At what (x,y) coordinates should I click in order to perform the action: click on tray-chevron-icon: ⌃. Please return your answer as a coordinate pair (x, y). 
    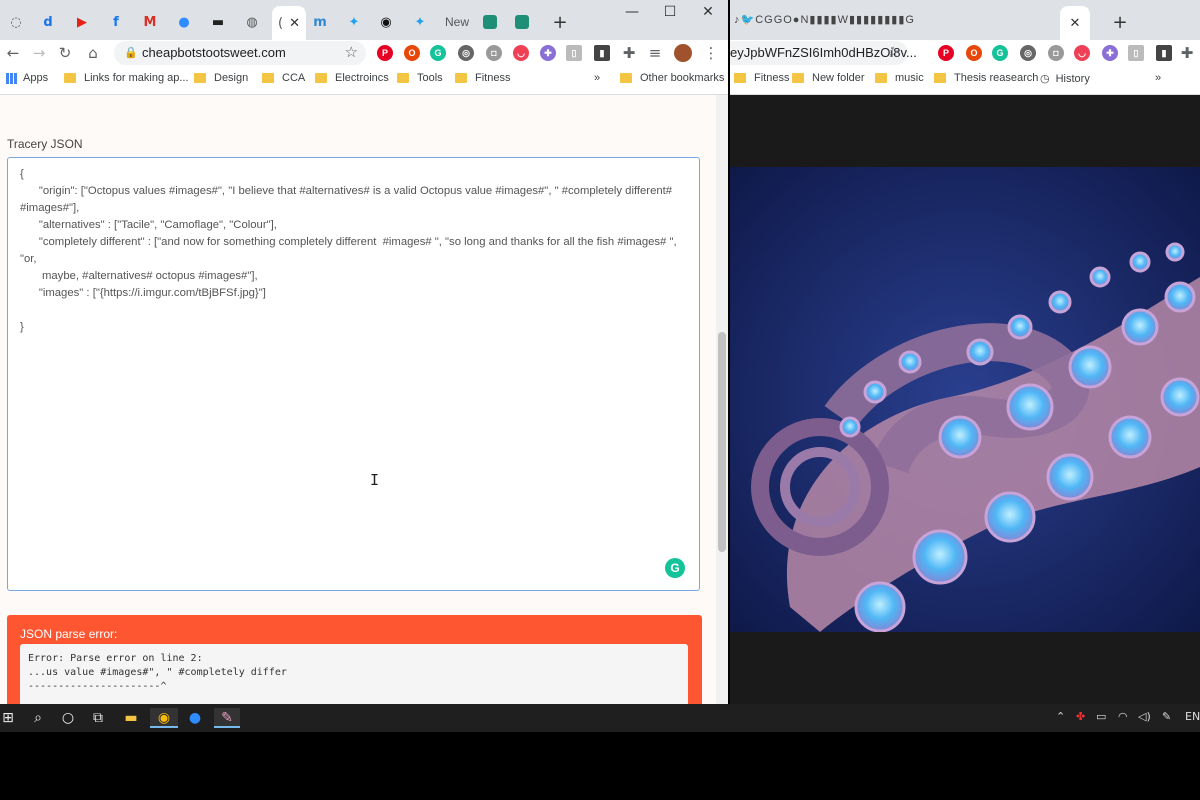
    Looking at the image, I should click on (1060, 716).